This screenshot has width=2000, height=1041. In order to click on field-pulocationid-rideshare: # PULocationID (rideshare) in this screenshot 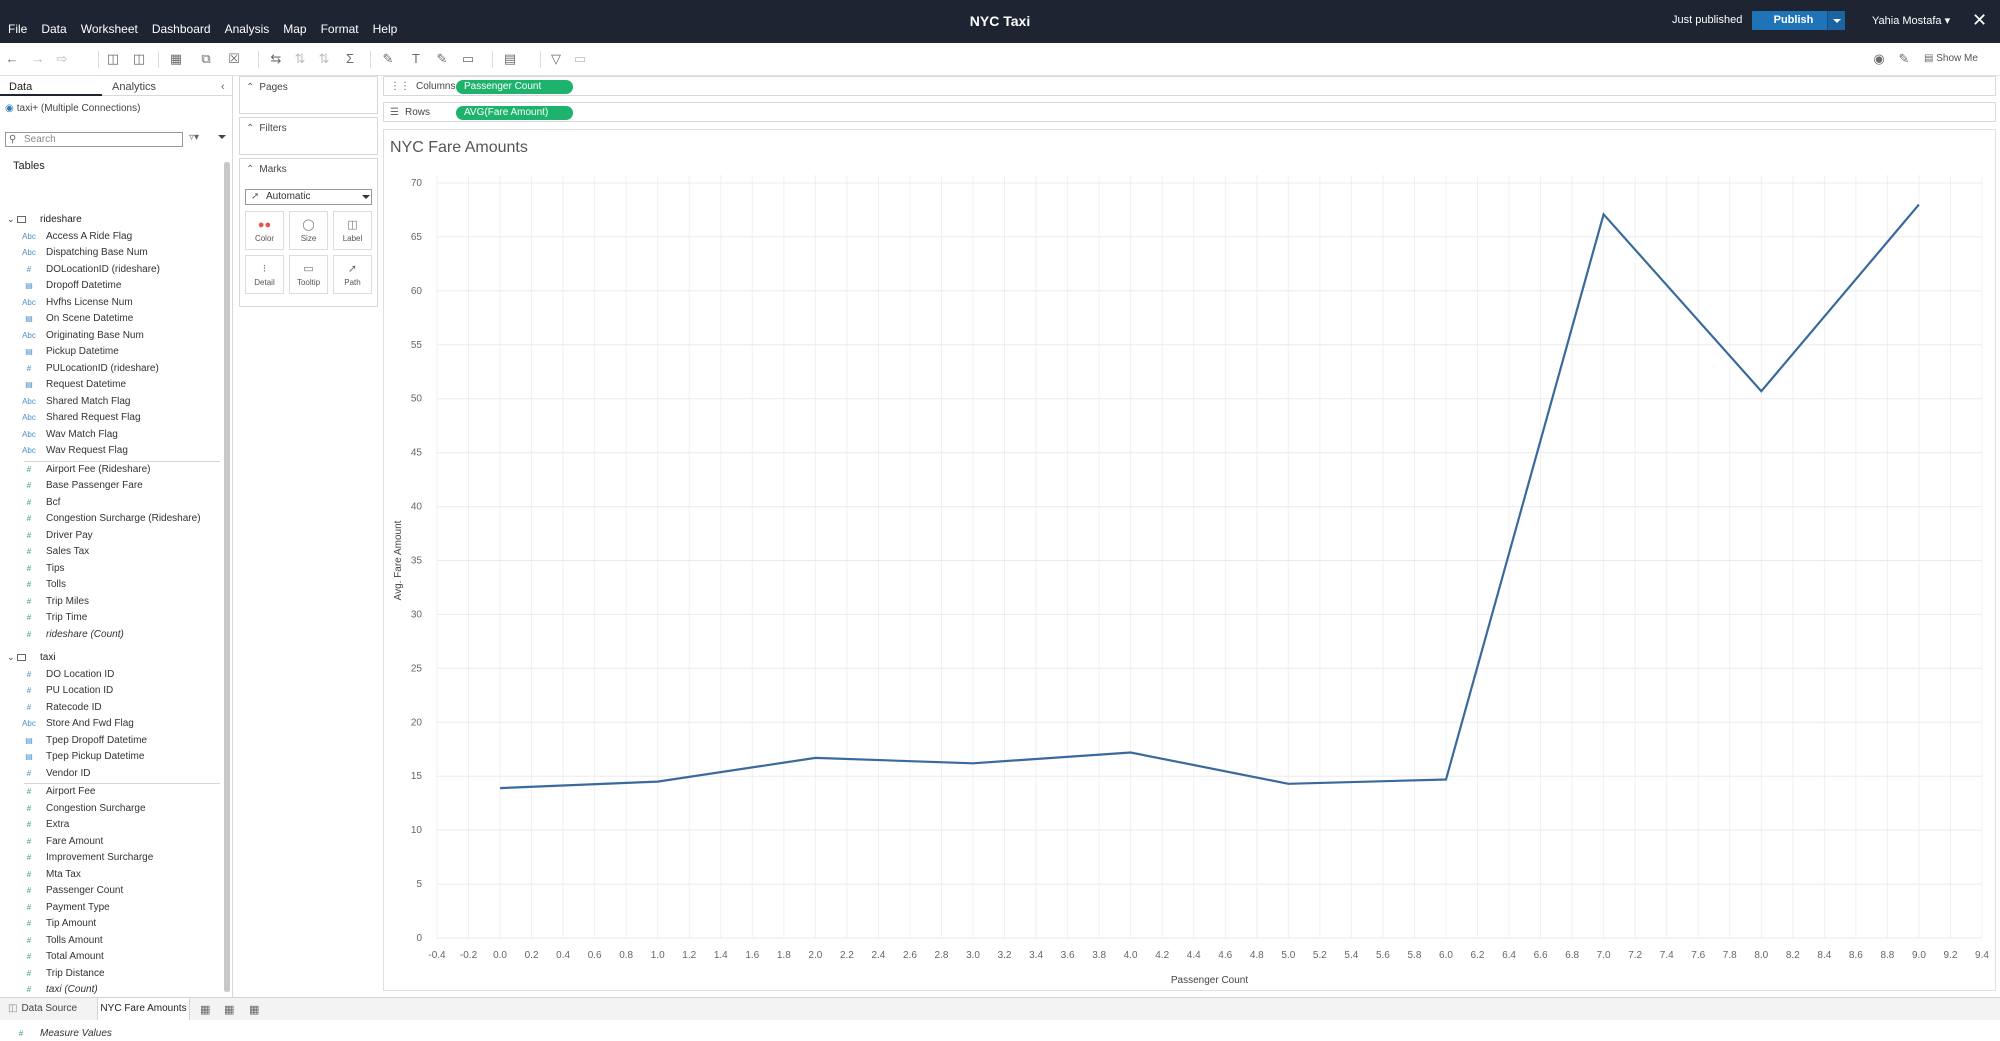, I will do `click(111, 368)`.